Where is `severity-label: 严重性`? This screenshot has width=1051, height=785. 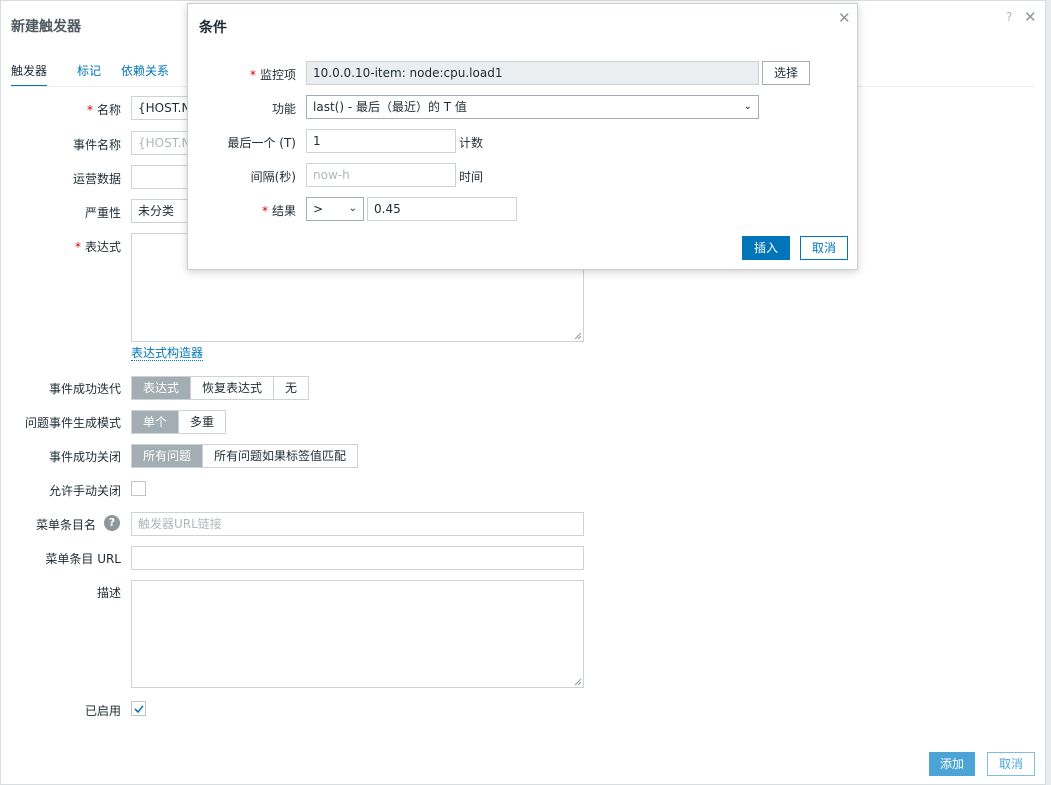 severity-label: 严重性 is located at coordinates (102, 213).